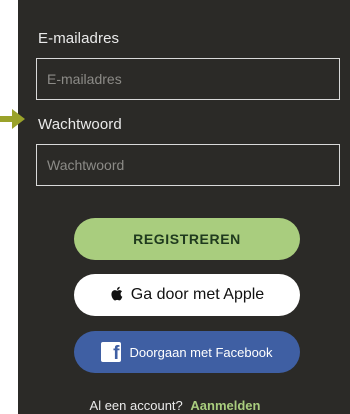 This screenshot has height=414, width=350. I want to click on password-label: Wachtwoord, so click(80, 124).